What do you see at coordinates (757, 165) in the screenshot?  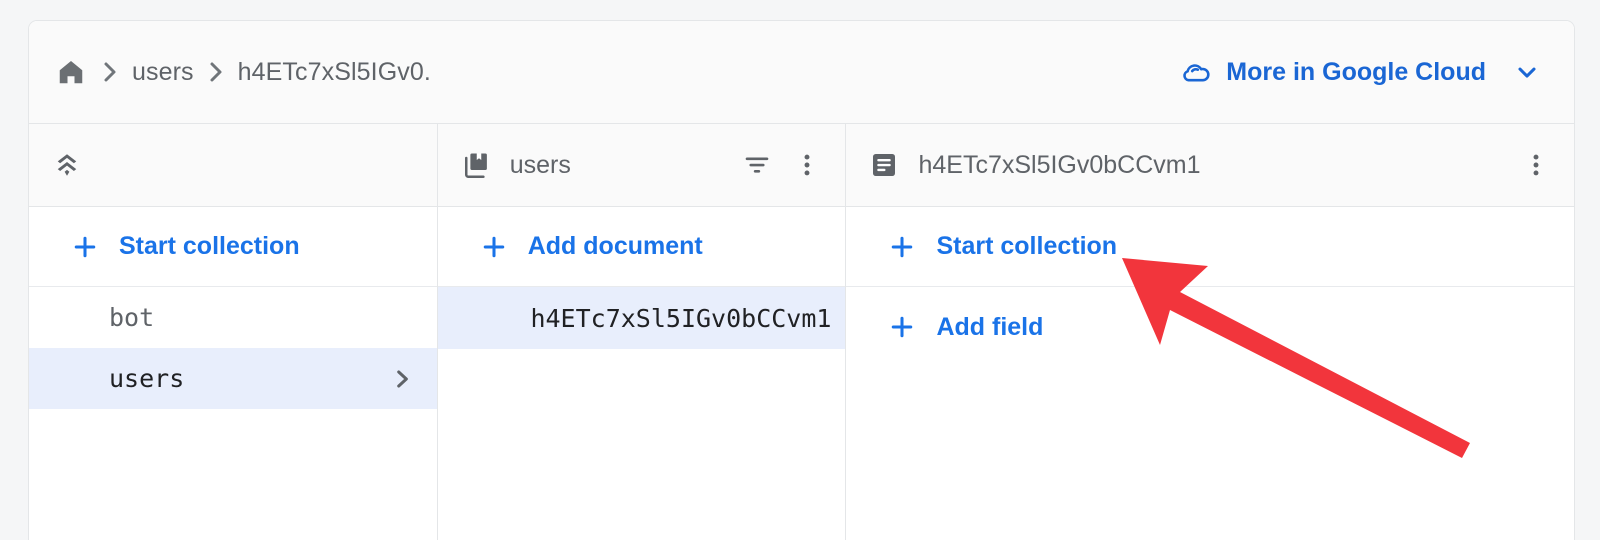 I see `filter-icon` at bounding box center [757, 165].